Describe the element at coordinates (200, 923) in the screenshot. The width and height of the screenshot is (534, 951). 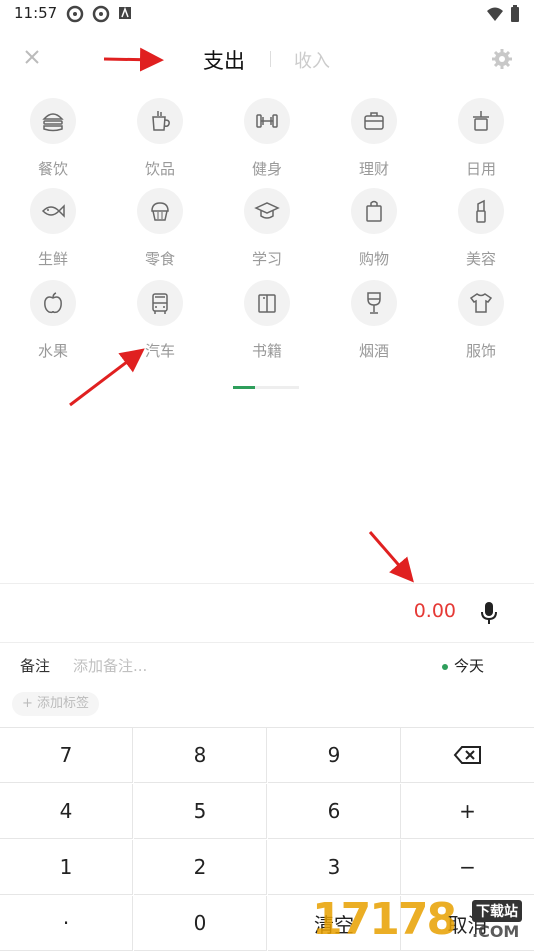
I see `key-0: 0` at that location.